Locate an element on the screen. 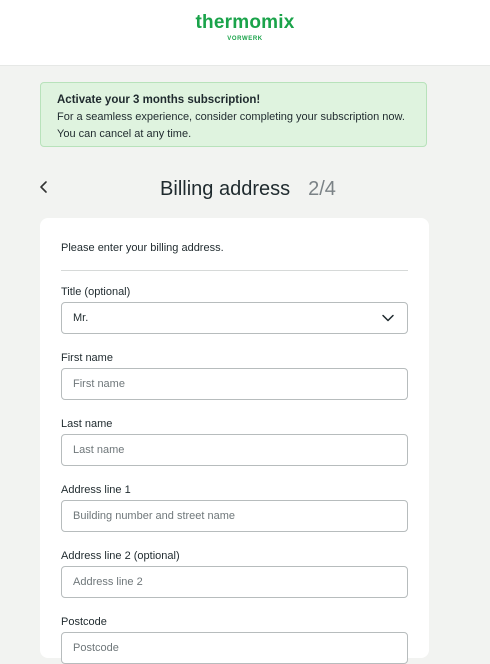 This screenshot has width=490, height=664. first-name-field: First name is located at coordinates (234, 375).